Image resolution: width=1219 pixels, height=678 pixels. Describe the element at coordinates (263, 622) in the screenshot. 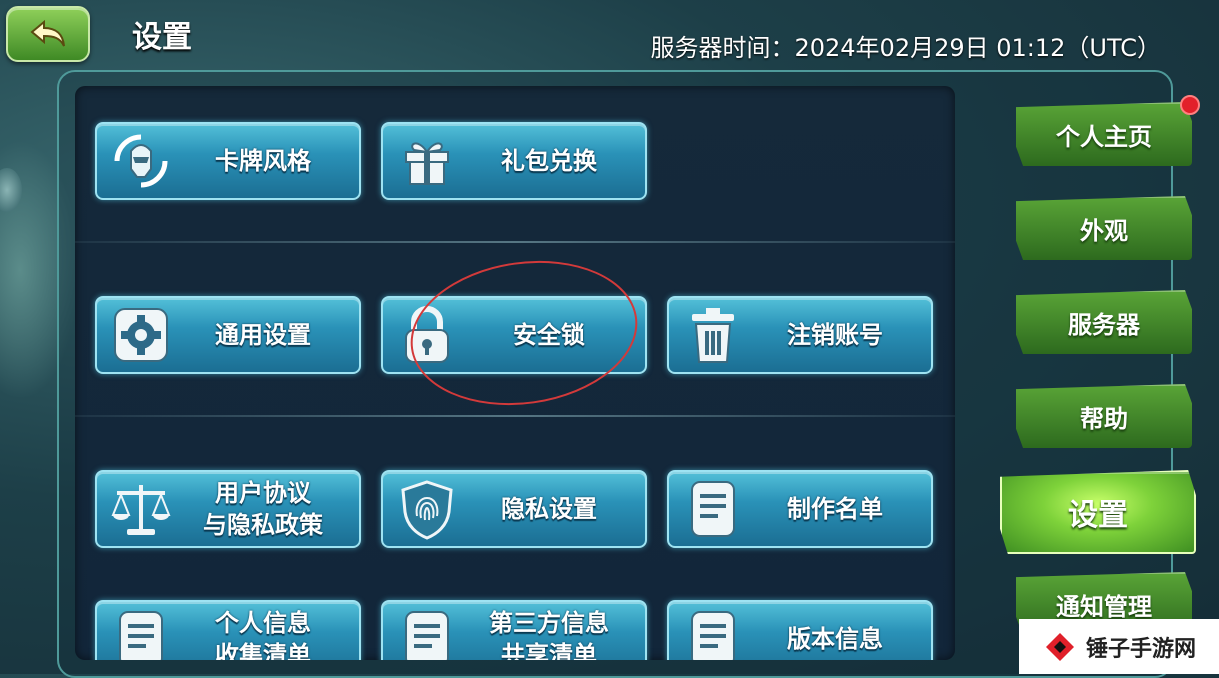

I see `personal-info-line1: 个人信息` at that location.